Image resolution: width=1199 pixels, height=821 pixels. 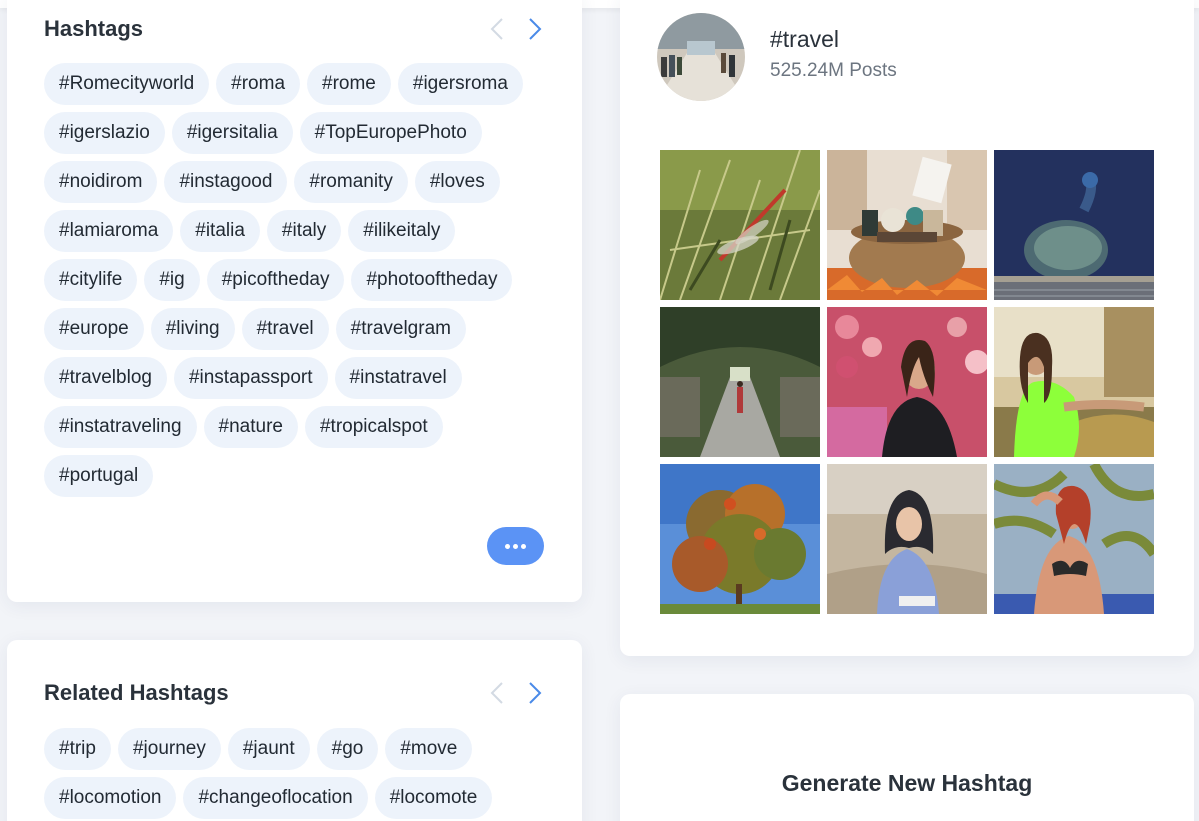 What do you see at coordinates (805, 39) in the screenshot?
I see `hashtag-name: #travel` at bounding box center [805, 39].